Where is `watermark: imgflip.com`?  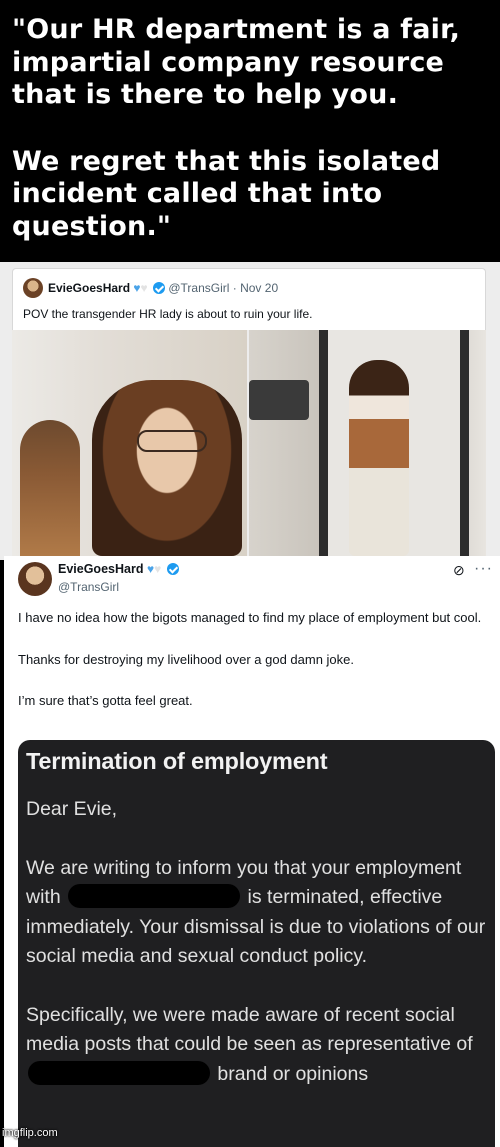 watermark: imgflip.com is located at coordinates (30, 1133).